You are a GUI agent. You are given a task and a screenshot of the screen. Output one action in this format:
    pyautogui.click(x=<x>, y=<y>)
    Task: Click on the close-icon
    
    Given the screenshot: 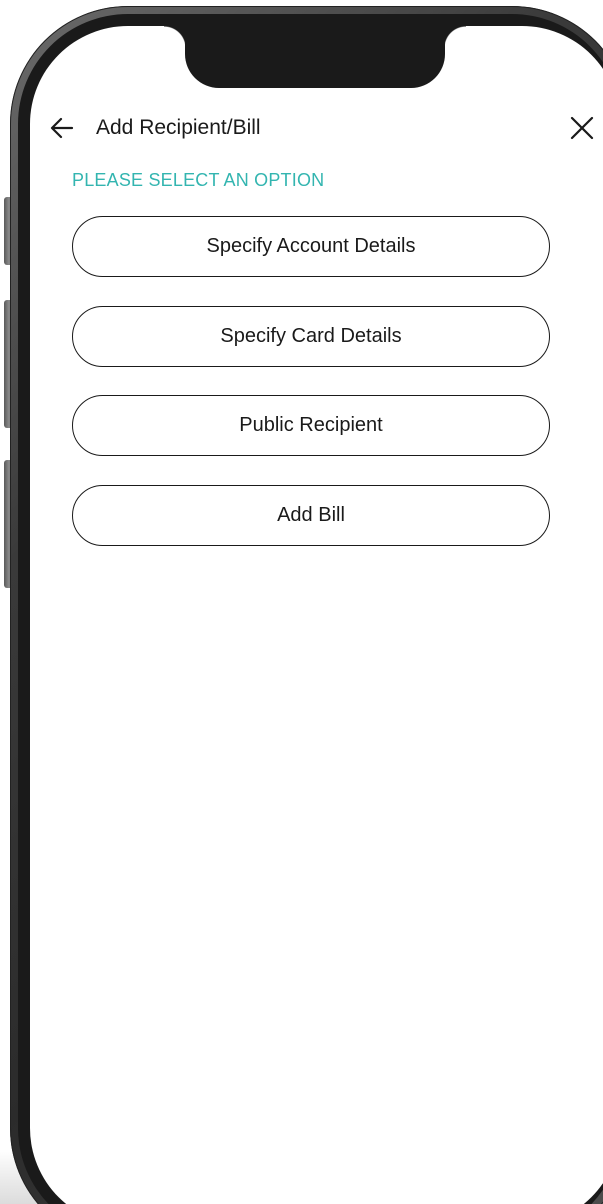 What is the action you would take?
    pyautogui.click(x=582, y=128)
    